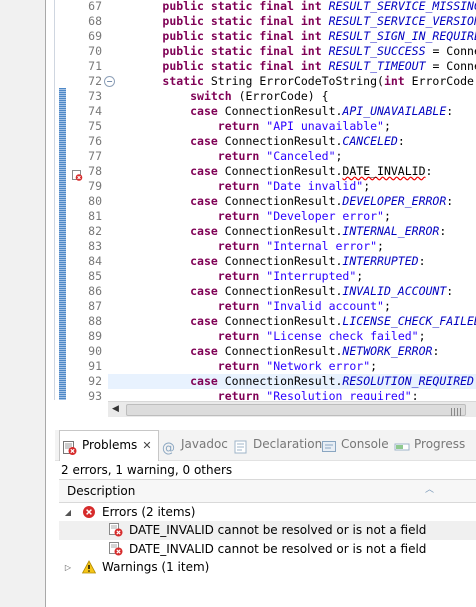 This screenshot has height=607, width=476. I want to click on line-number: 93, so click(95, 394).